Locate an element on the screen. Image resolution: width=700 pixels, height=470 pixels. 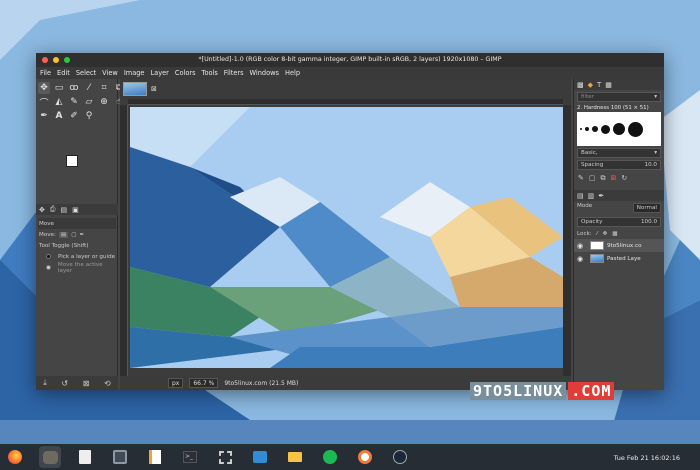
warp-icon: ⌒ is located at coordinates (44, 102).